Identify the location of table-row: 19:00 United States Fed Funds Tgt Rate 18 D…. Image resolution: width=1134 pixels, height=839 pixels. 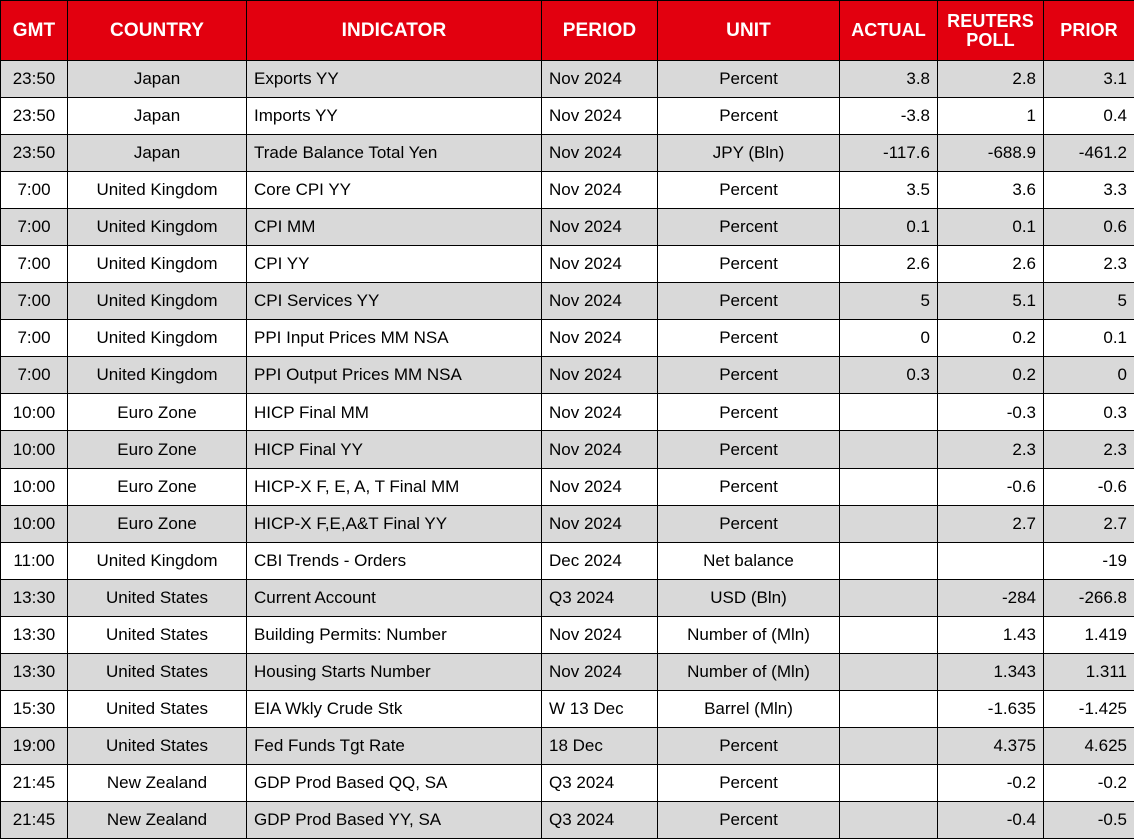
(567, 745).